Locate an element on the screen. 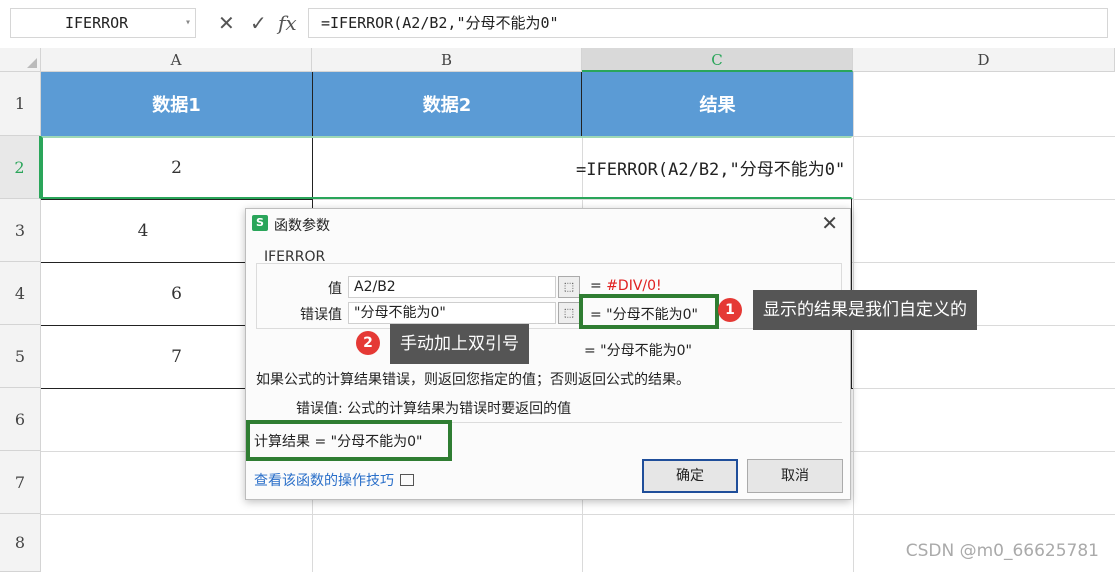  dialog-title: 函数参数 is located at coordinates (302, 226).